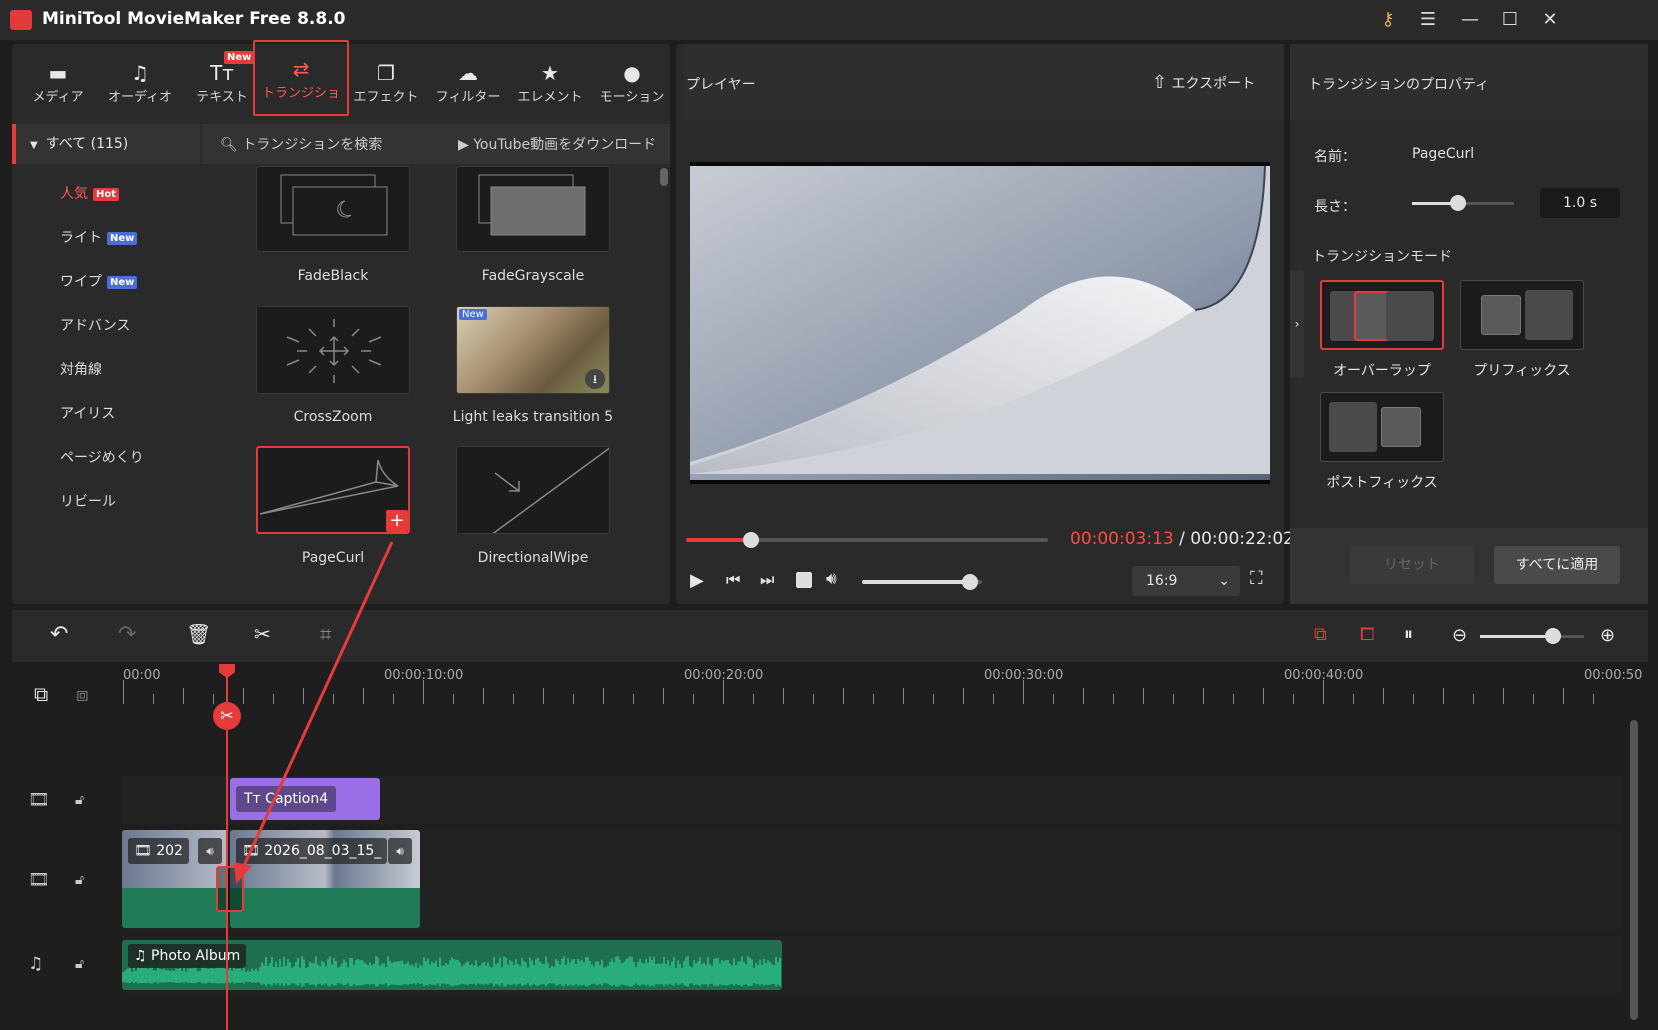 The width and height of the screenshot is (1658, 1030). I want to click on tab-element: ★ エレメント, so click(550, 87).